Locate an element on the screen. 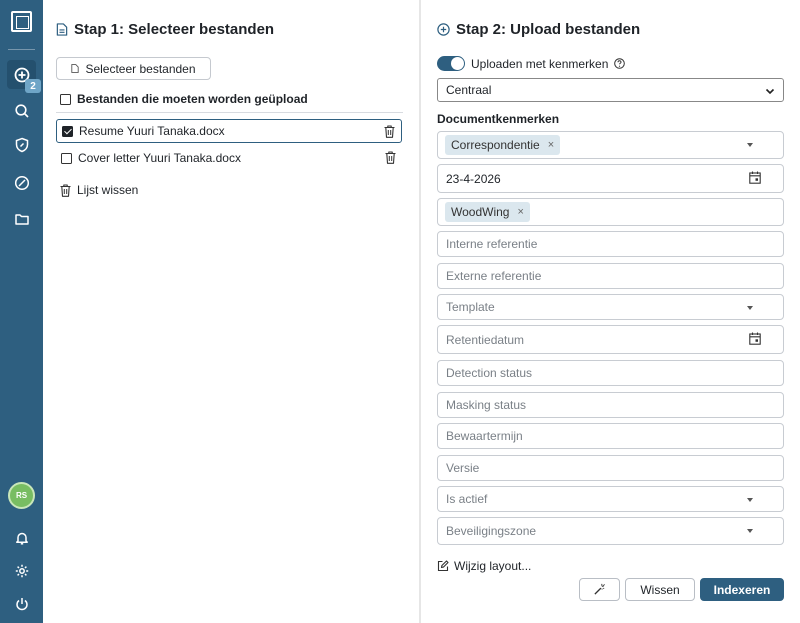 The height and width of the screenshot is (623, 800). date-field: 23-4-2026 is located at coordinates (610, 178).